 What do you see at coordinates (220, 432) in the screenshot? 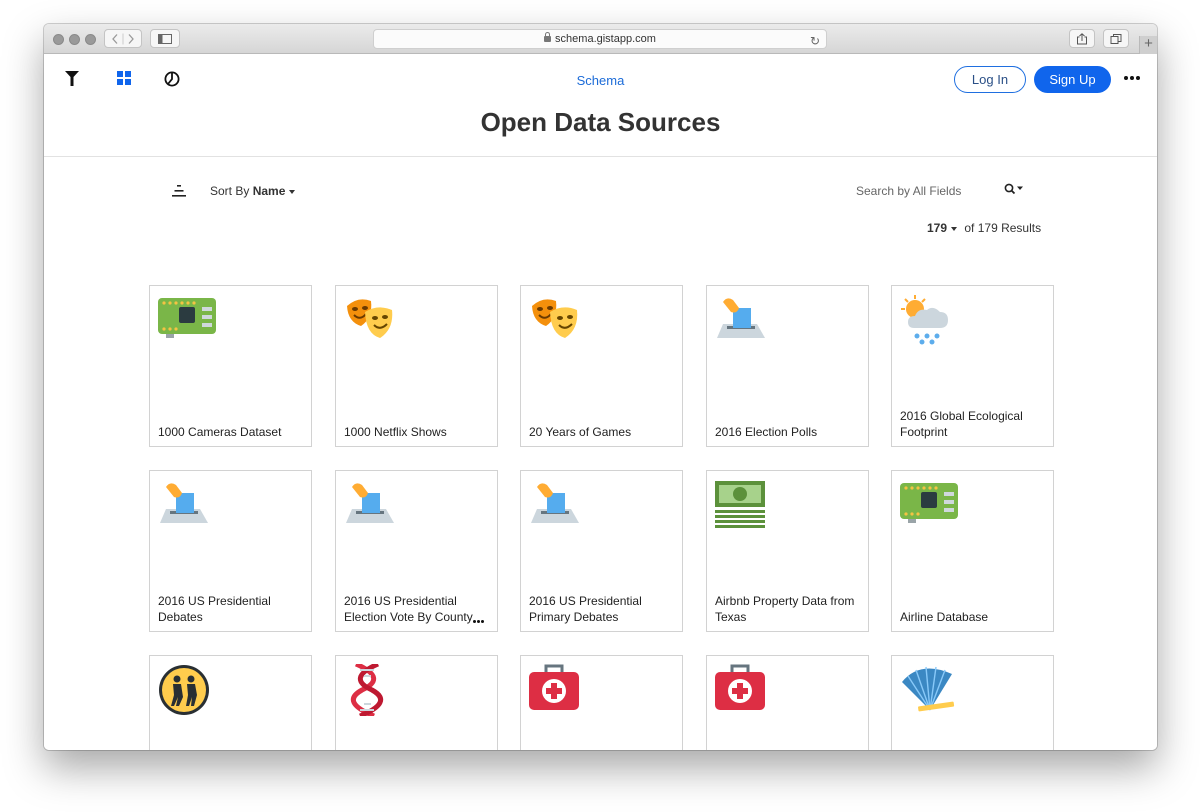
I see `card-title: 1000 Cameras Dataset` at bounding box center [220, 432].